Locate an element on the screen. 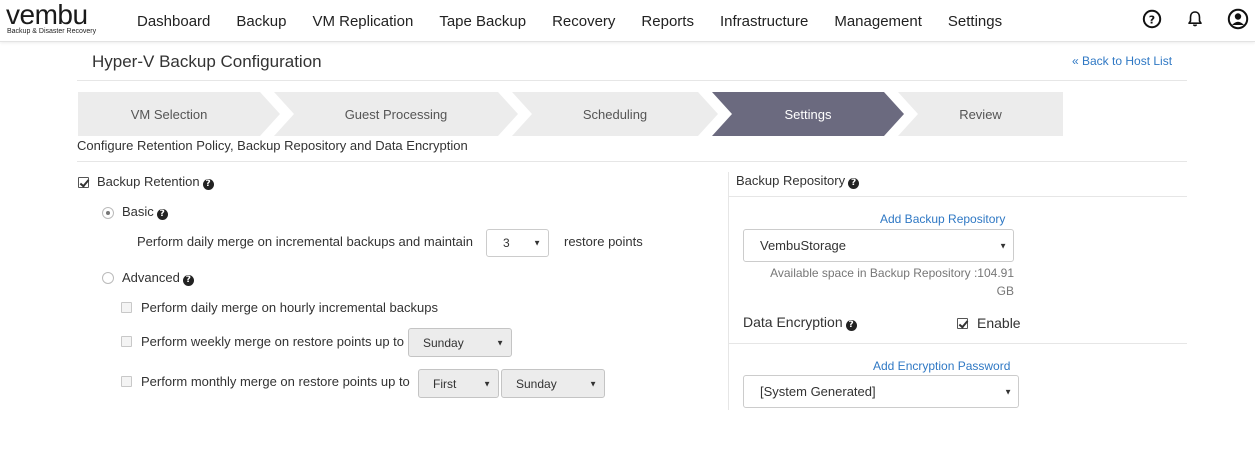  nav-recovery: Recovery is located at coordinates (583, 21).